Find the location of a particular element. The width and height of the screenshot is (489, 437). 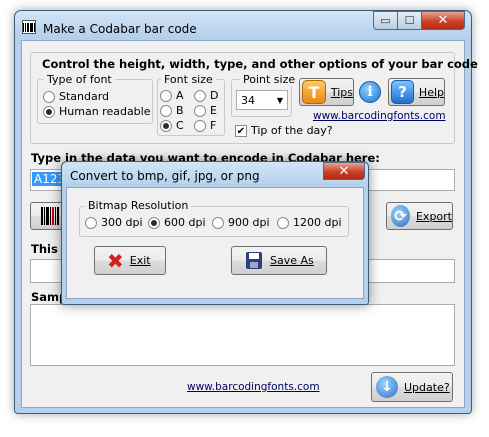

update-label: Update? is located at coordinates (427, 387).